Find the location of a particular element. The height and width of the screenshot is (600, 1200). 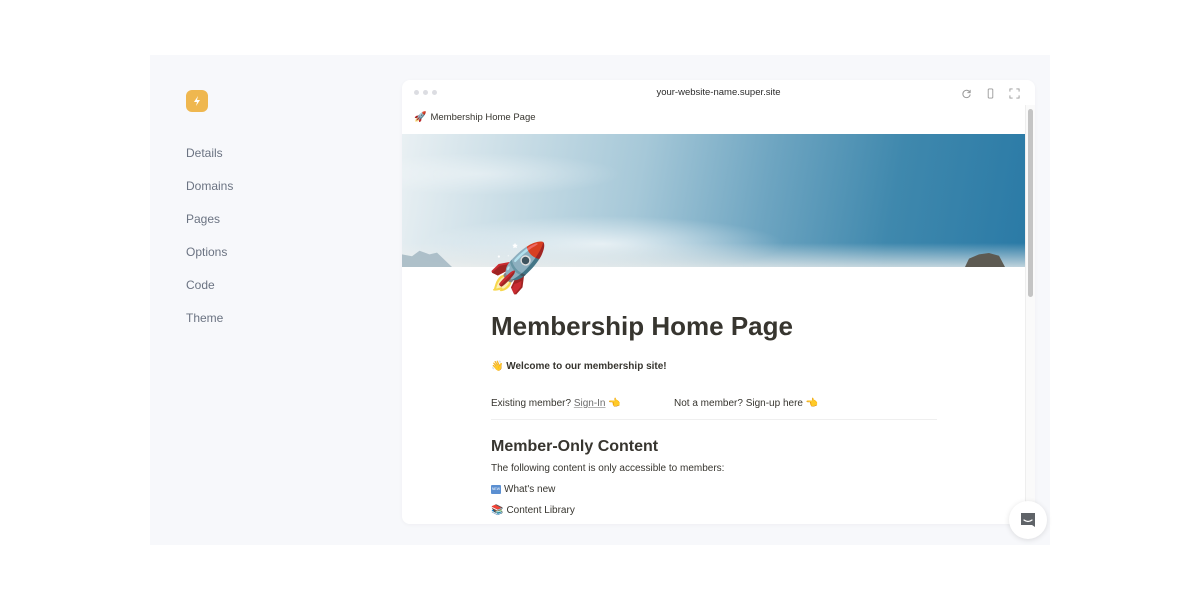

existing-member-column: Existing member? Sign-In 👈 is located at coordinates (556, 403).